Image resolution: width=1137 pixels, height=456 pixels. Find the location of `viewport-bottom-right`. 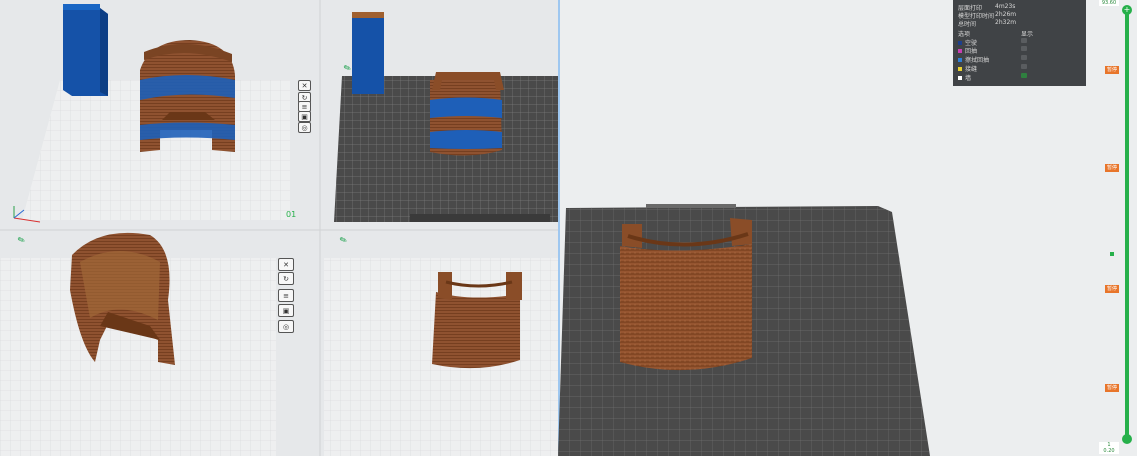

viewport-bottom-right is located at coordinates (441, 357).